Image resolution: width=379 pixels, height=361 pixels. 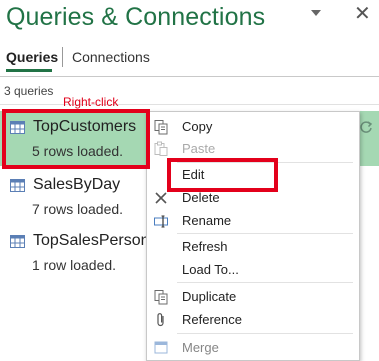 I want to click on menu-item-reference: Reference, so click(x=253, y=320).